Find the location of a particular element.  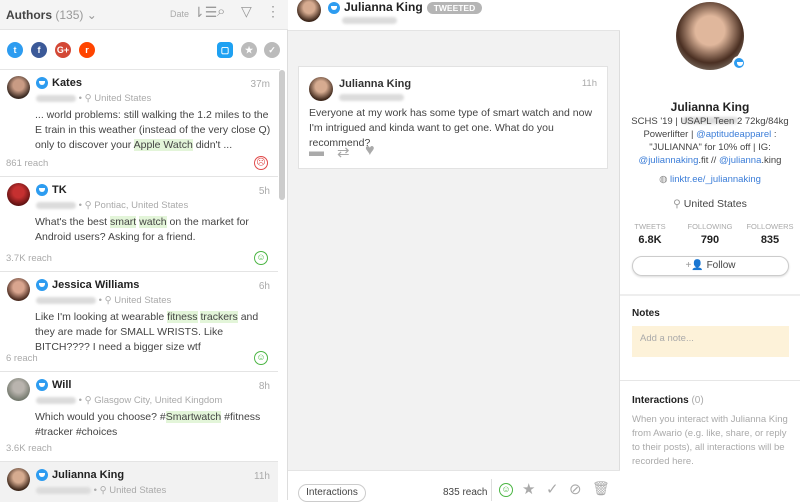

bio-text: .fit // is located at coordinates (708, 160).